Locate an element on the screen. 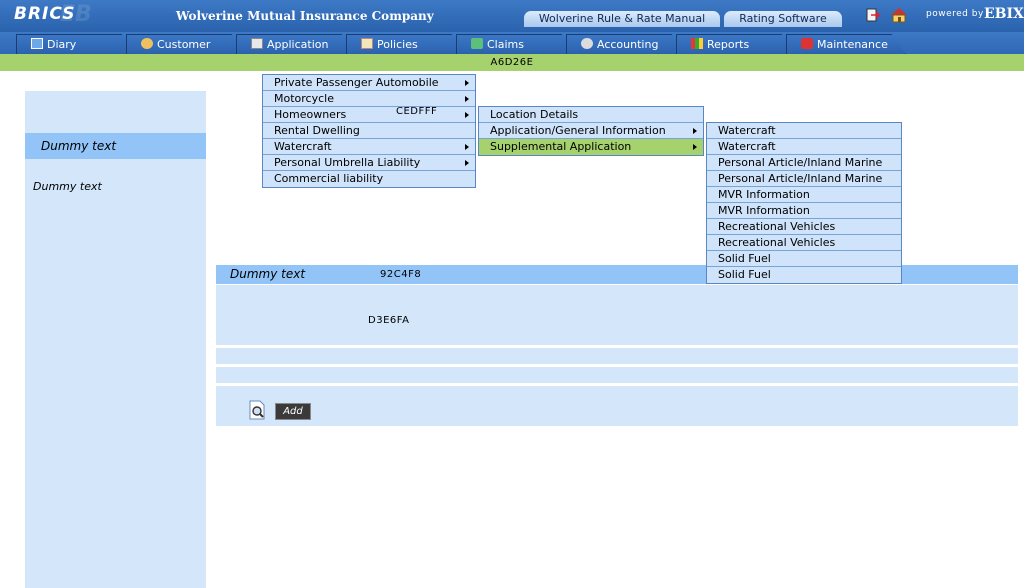  diary-icon is located at coordinates (37, 43).